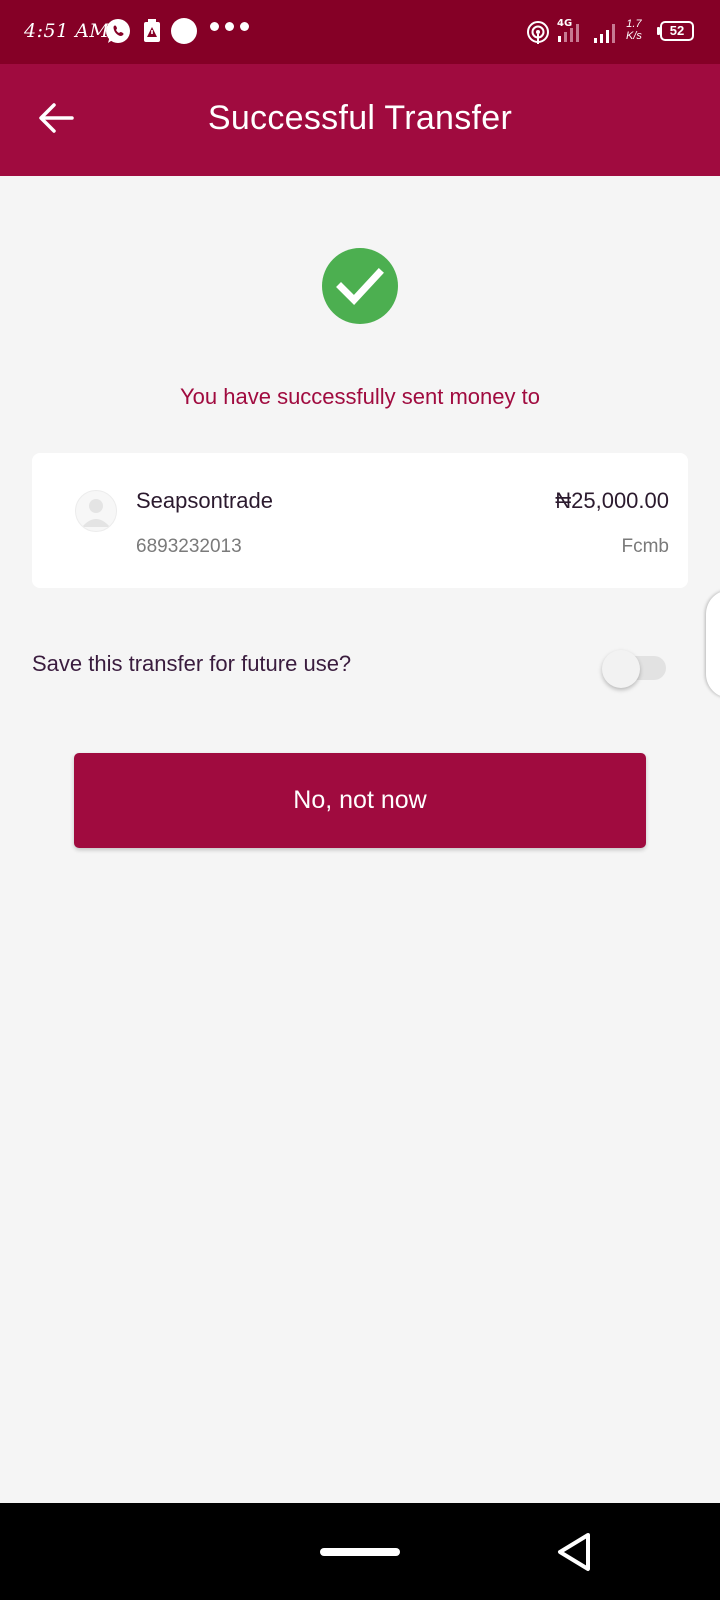 This screenshot has height=1600, width=720. I want to click on system-nav-bar, so click(360, 1551).